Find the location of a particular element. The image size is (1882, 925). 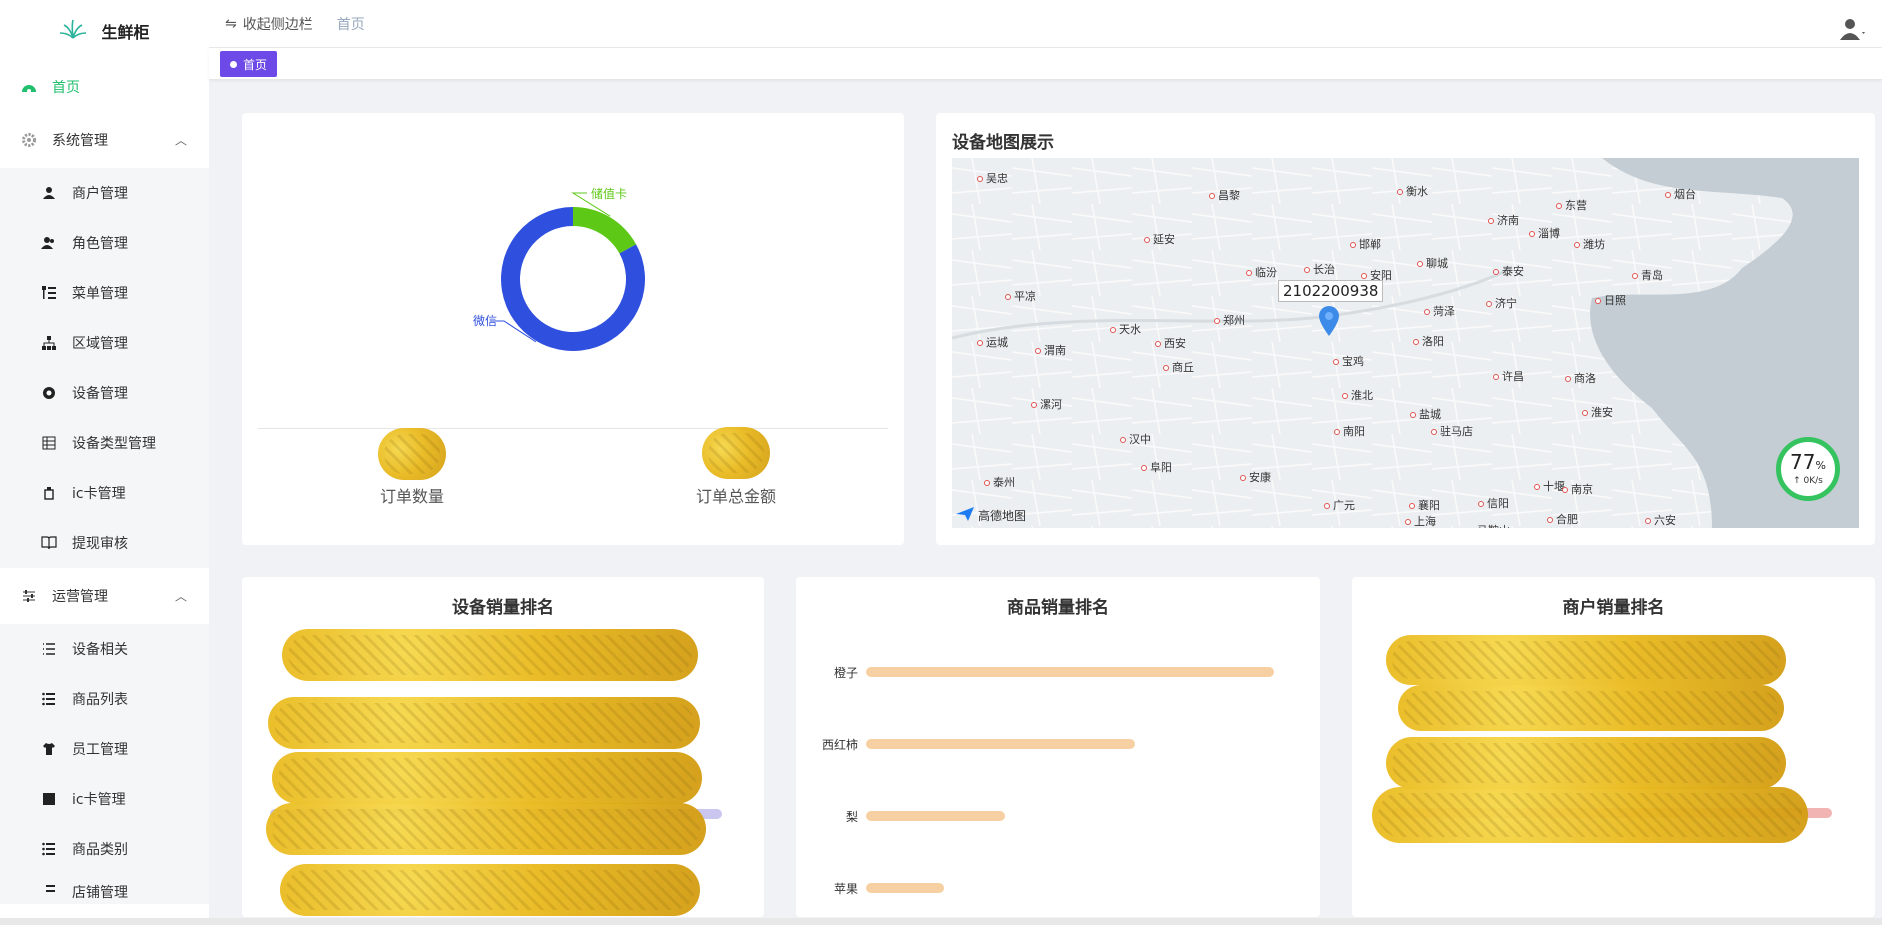

menu-category: 商品类别 is located at coordinates (104, 849).